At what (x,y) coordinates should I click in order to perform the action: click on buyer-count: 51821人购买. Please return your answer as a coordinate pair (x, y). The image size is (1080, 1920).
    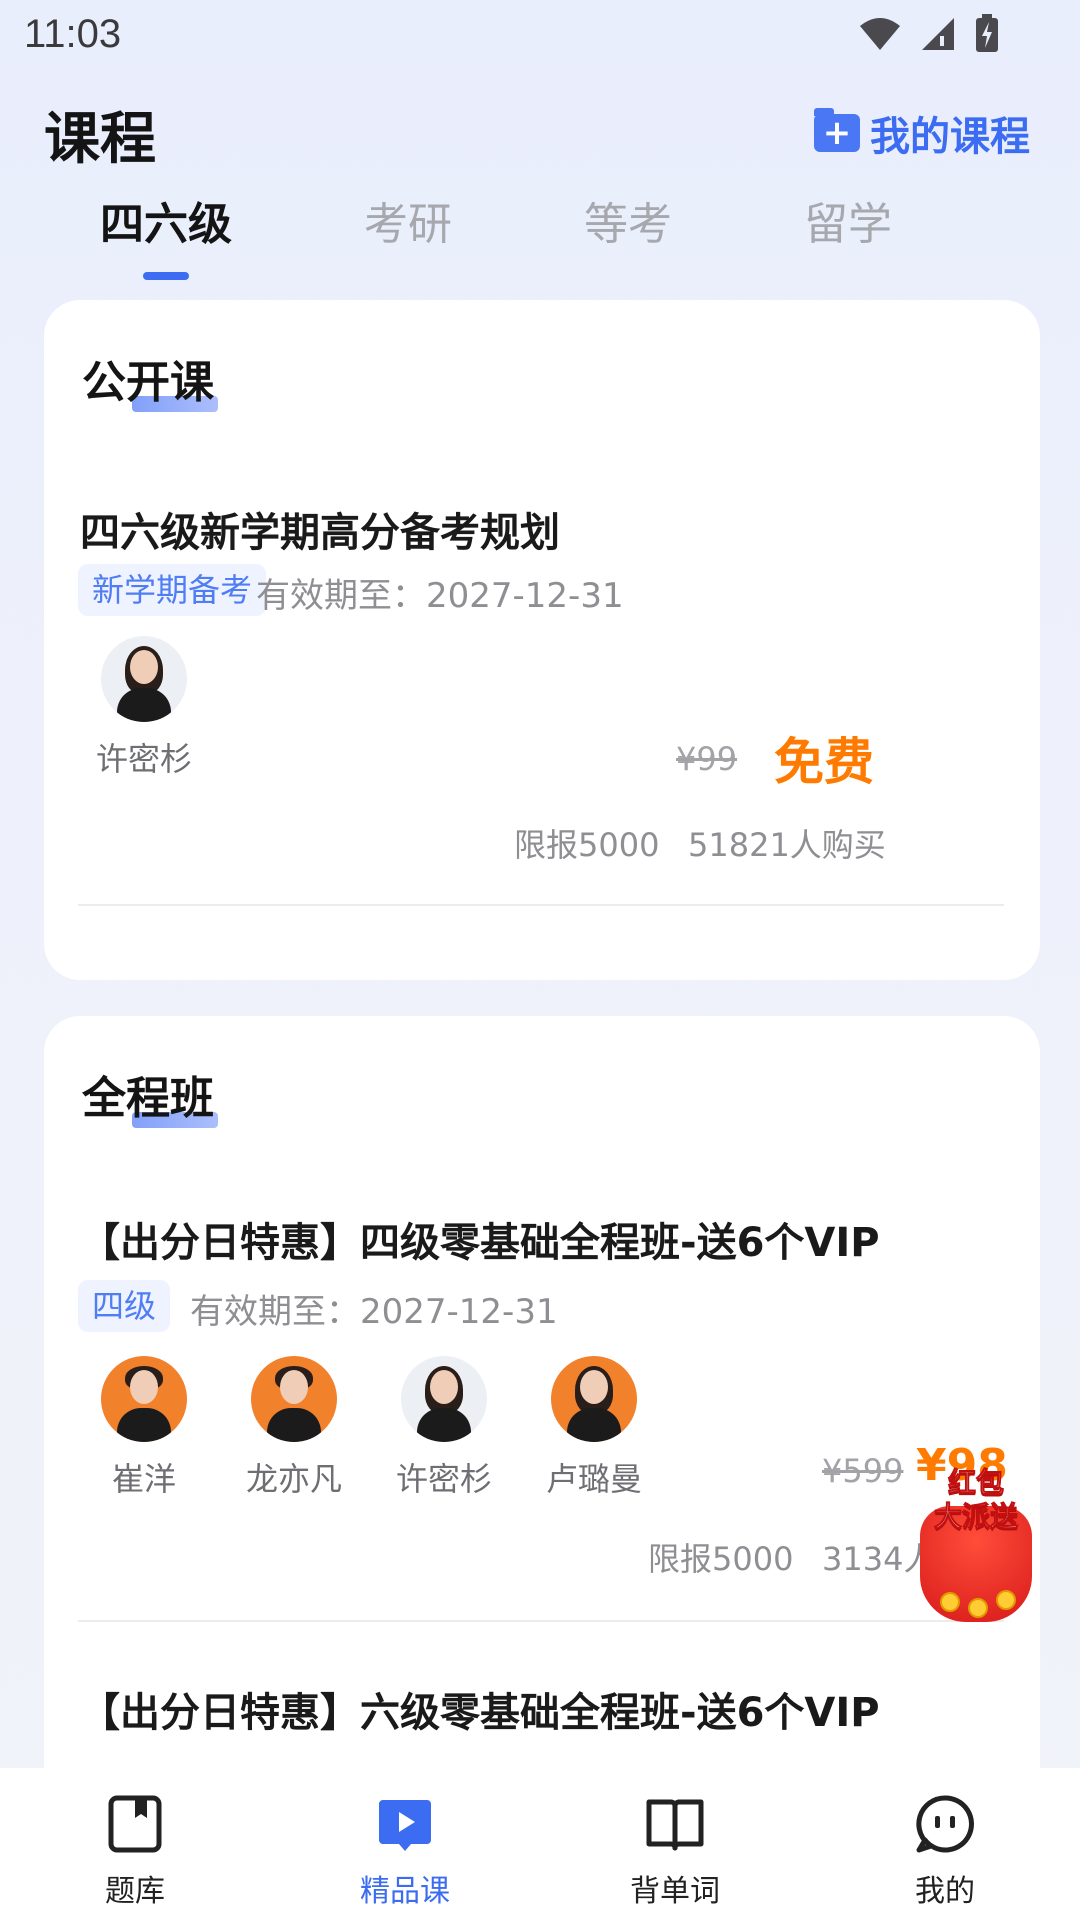
    Looking at the image, I should click on (787, 845).